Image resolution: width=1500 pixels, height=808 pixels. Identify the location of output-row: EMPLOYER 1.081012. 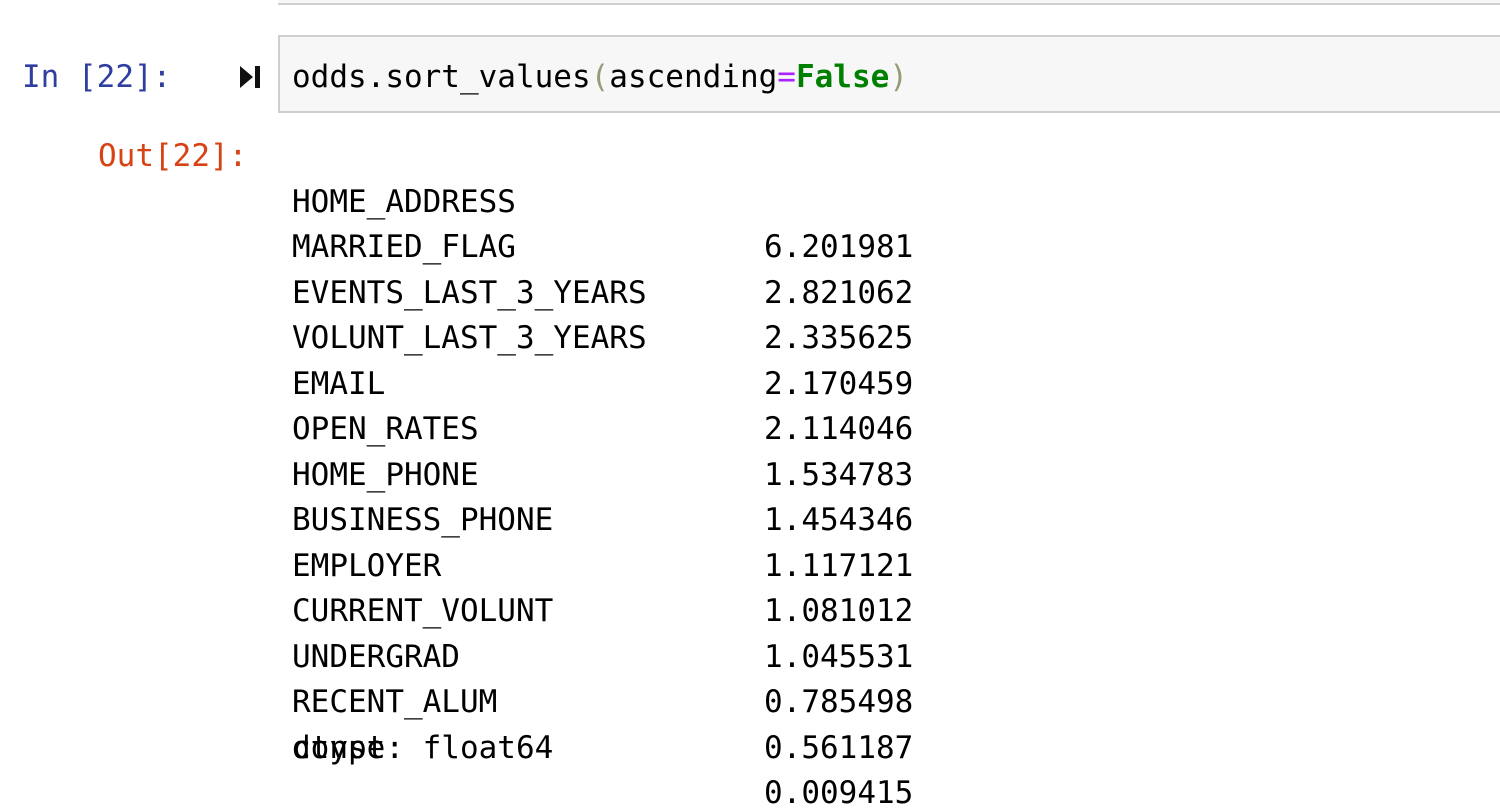
(602, 564).